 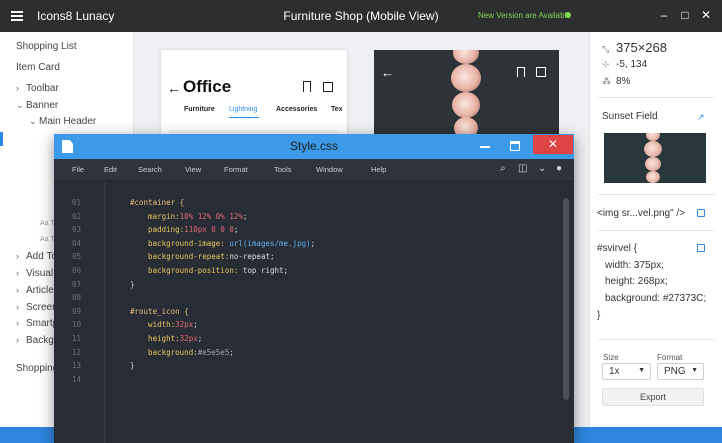 What do you see at coordinates (188, 216) in the screenshot?
I see `code-line: margin:10% 12% 0% 12%;` at bounding box center [188, 216].